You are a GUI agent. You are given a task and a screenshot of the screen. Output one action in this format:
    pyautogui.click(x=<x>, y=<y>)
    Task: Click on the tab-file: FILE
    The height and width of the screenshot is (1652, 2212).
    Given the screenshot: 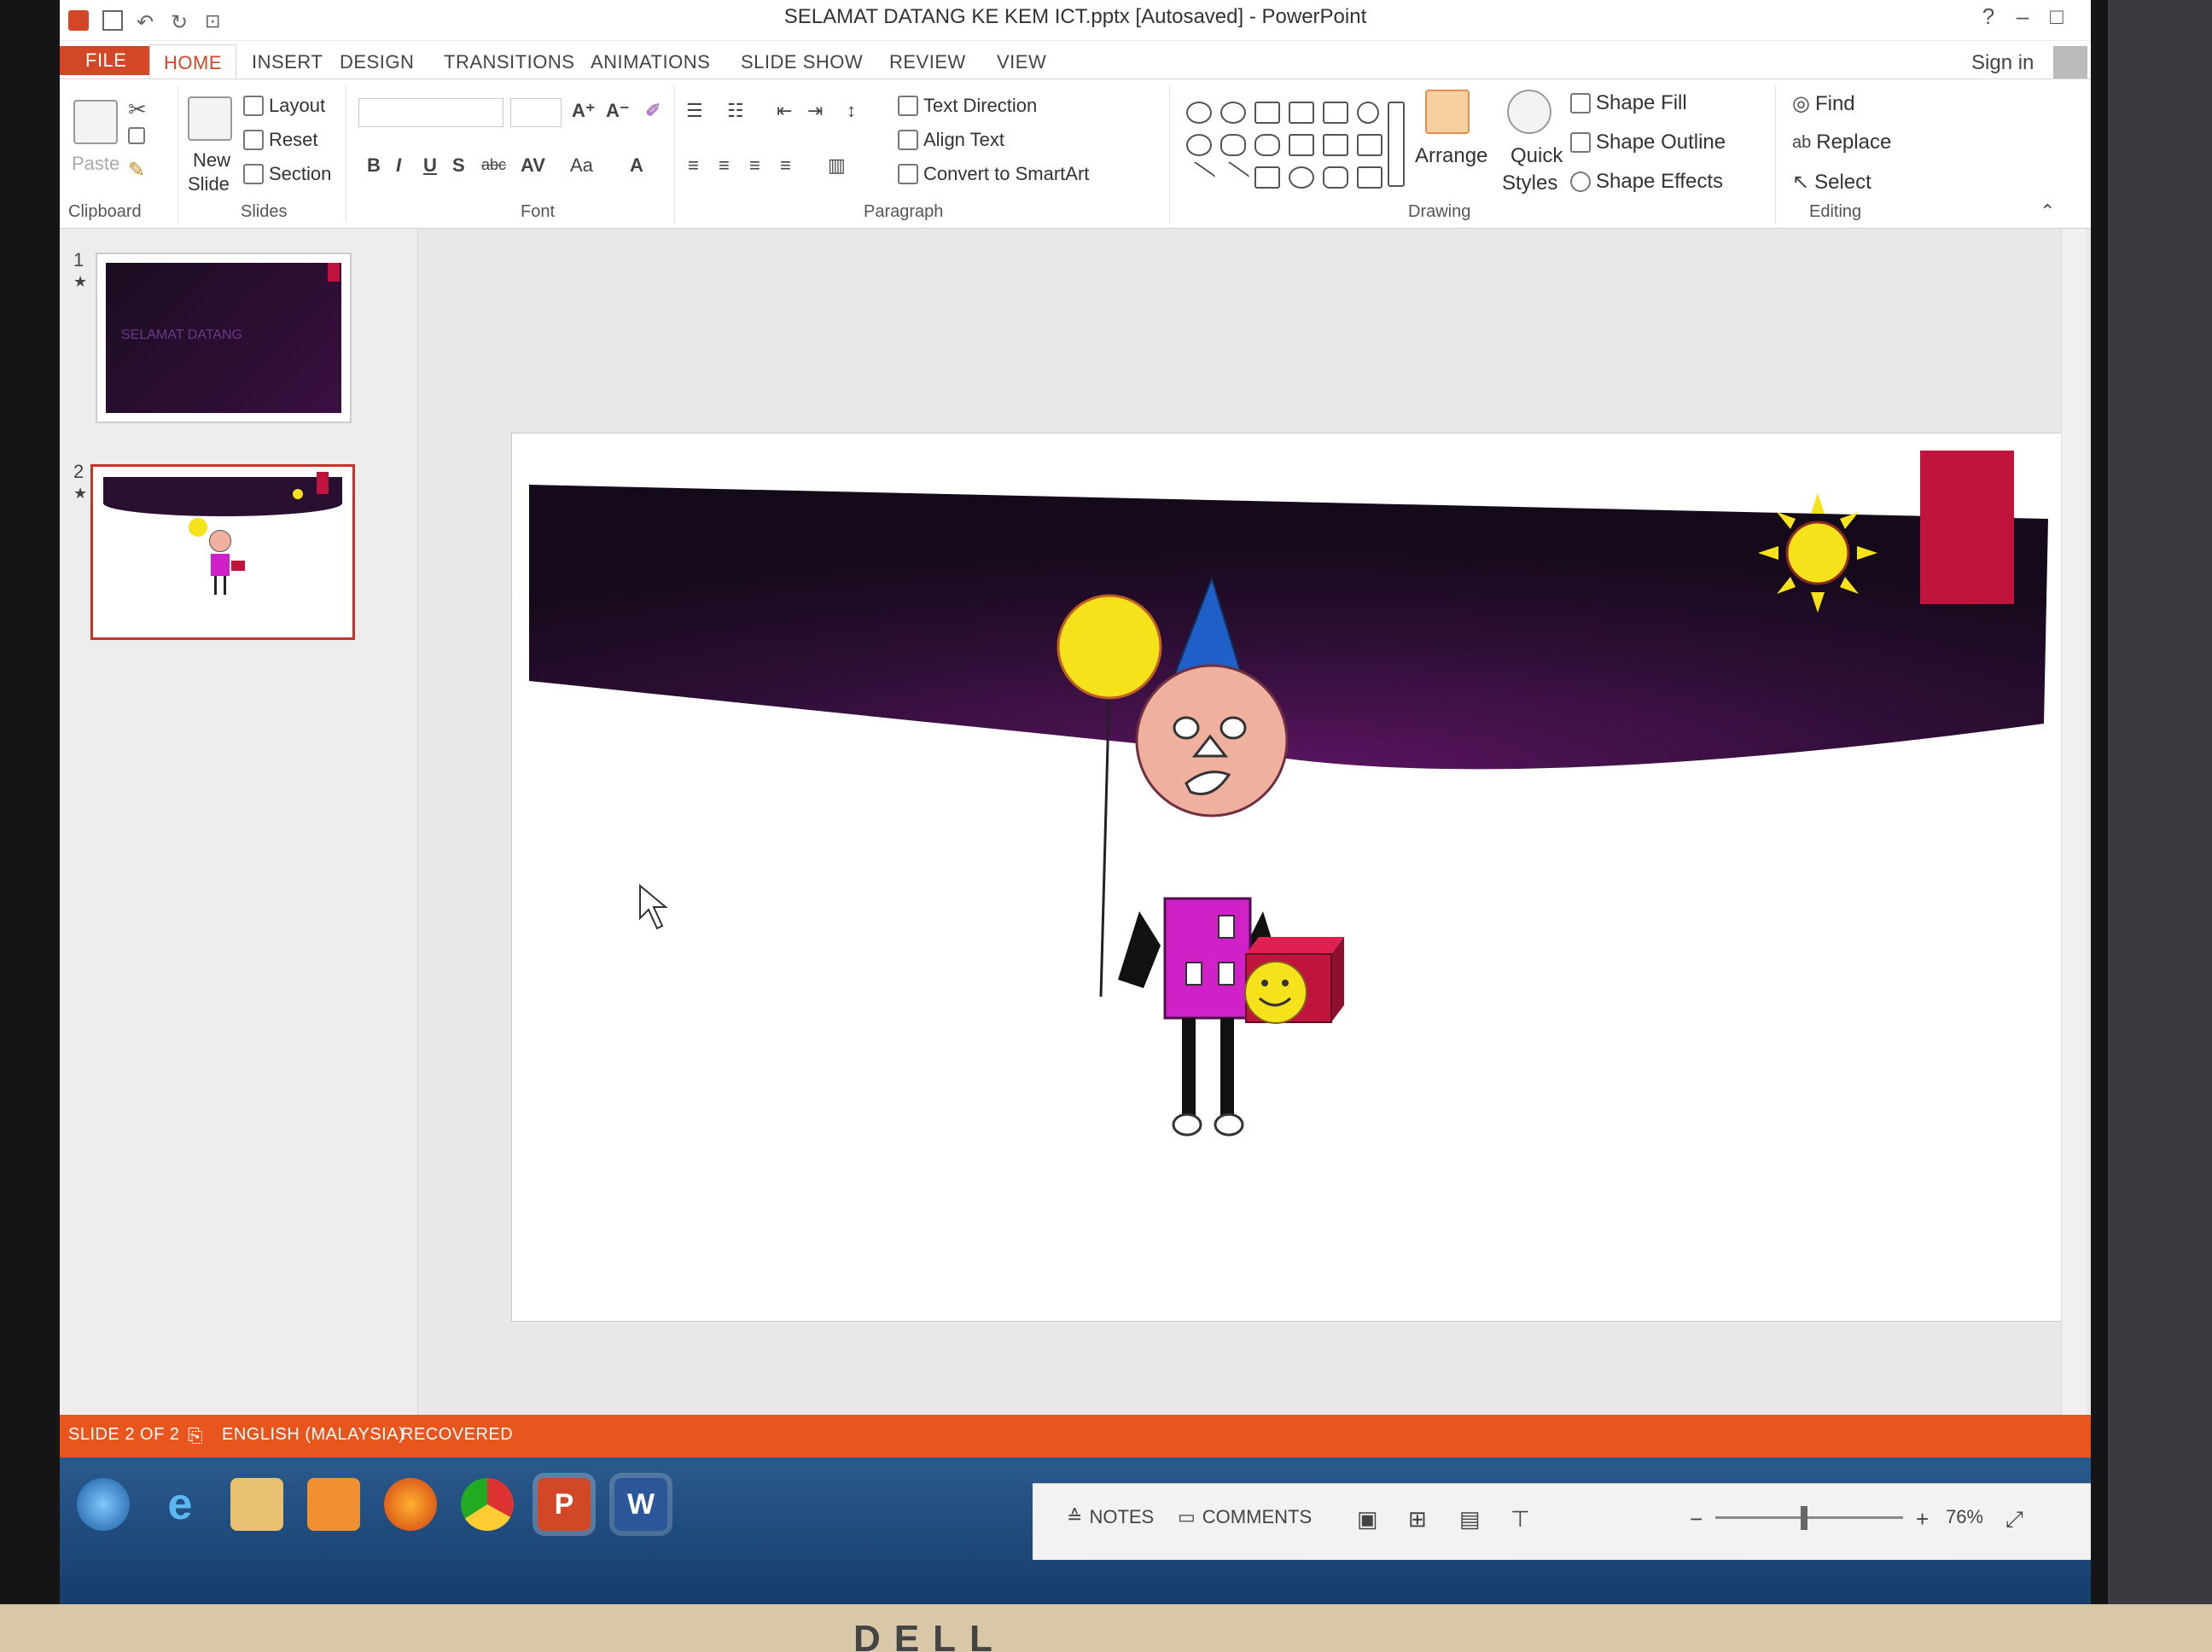 What is the action you would take?
    pyautogui.click(x=106, y=60)
    